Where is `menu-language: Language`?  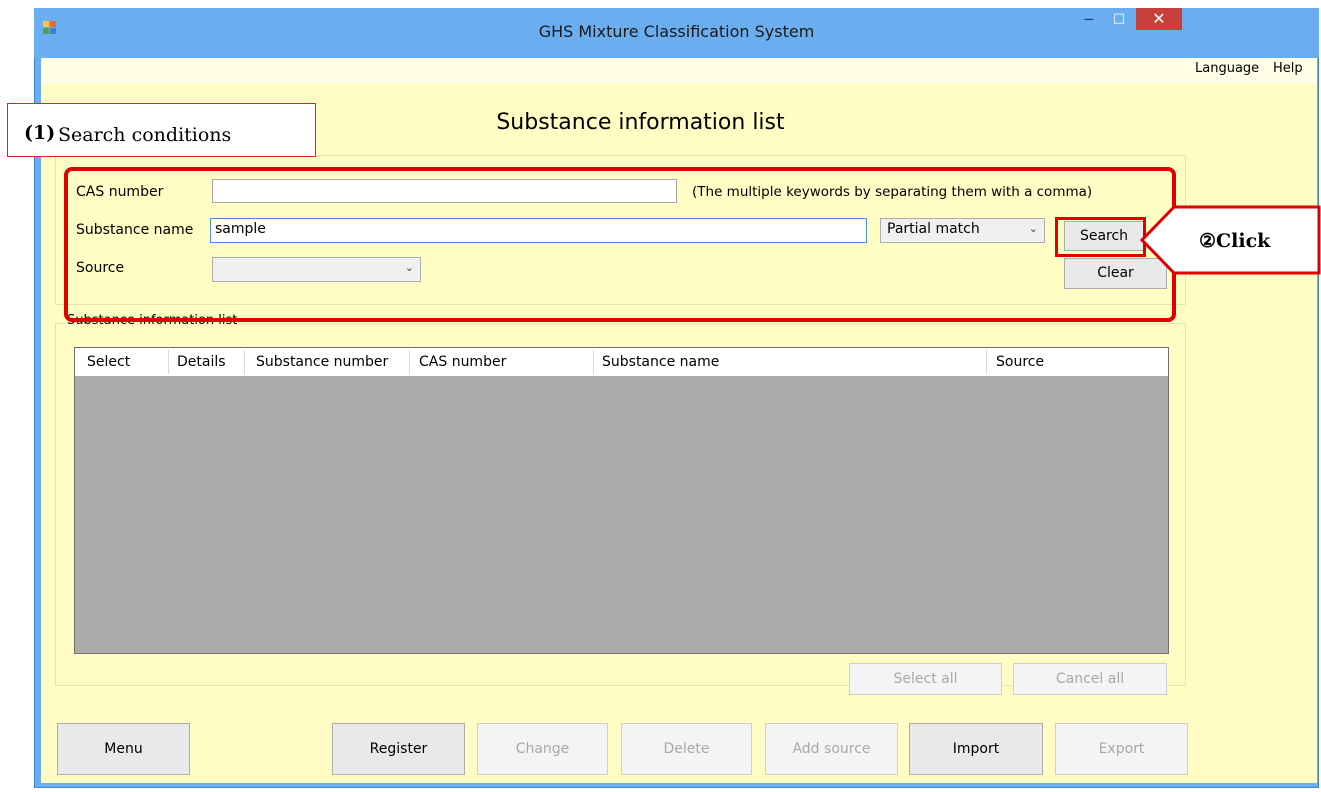 menu-language: Language is located at coordinates (1227, 68).